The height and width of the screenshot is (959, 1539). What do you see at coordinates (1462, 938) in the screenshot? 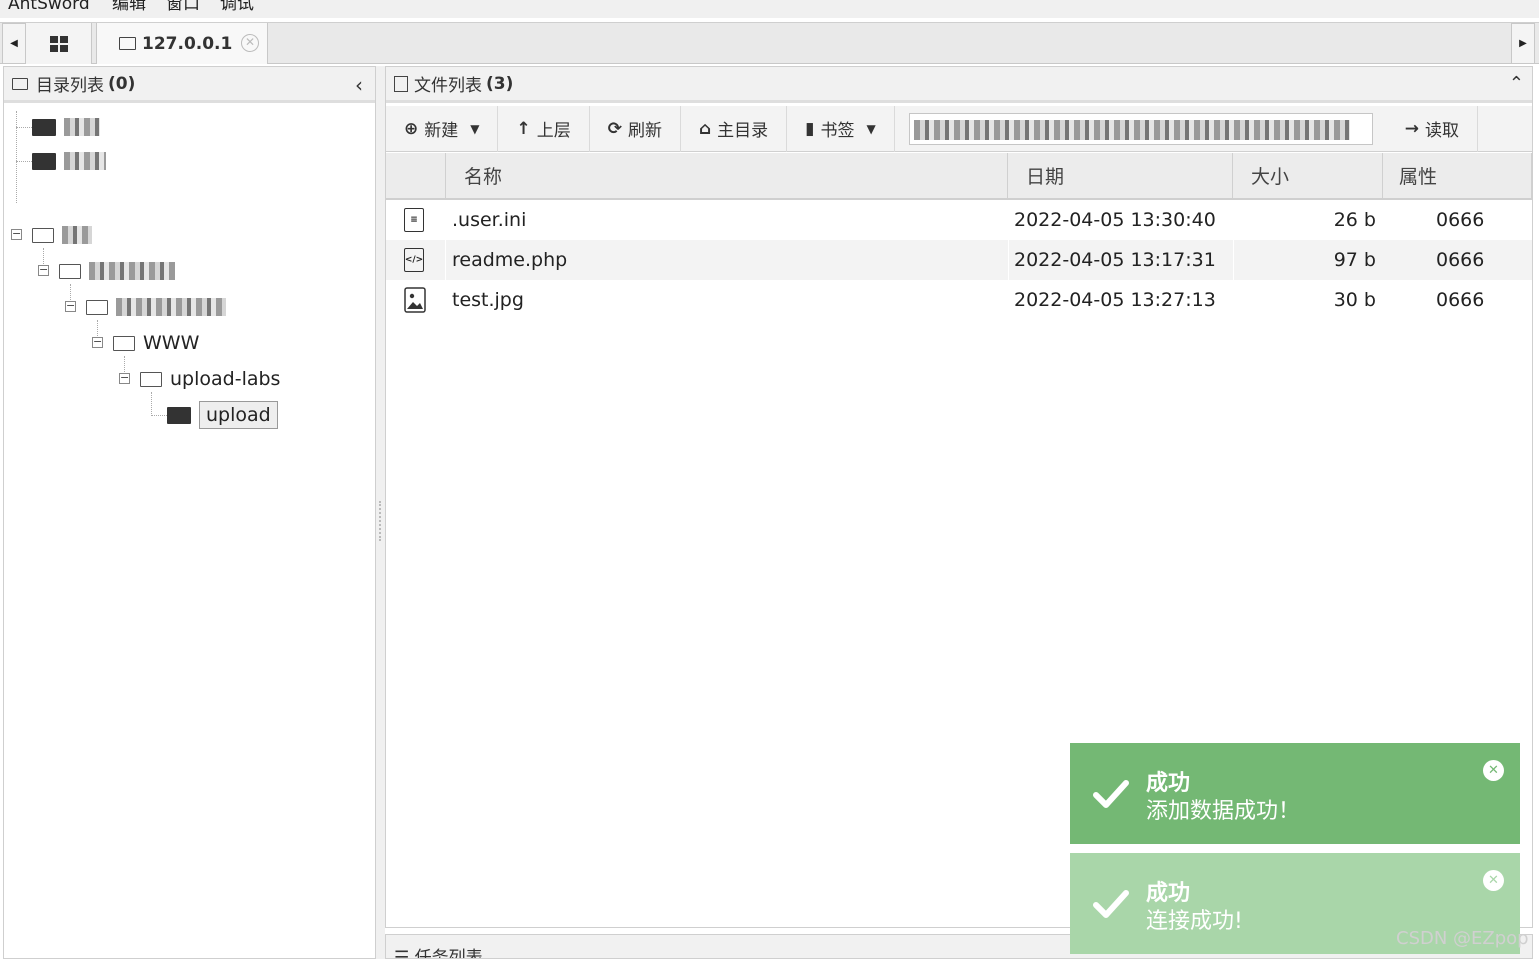
I see `watermark: CSDN @EZpop` at bounding box center [1462, 938].